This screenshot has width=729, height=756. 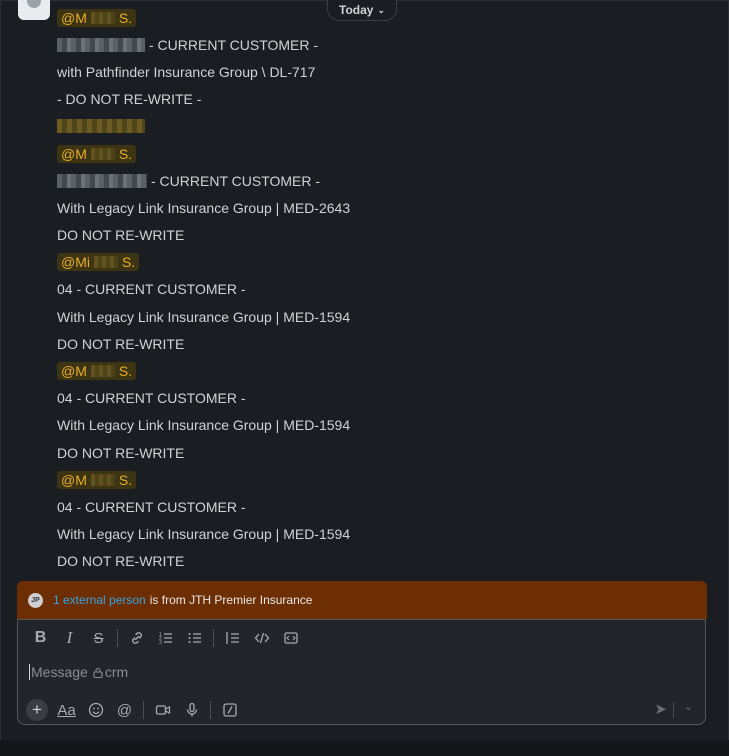 I want to click on message-input: Message crm, so click(x=78, y=672).